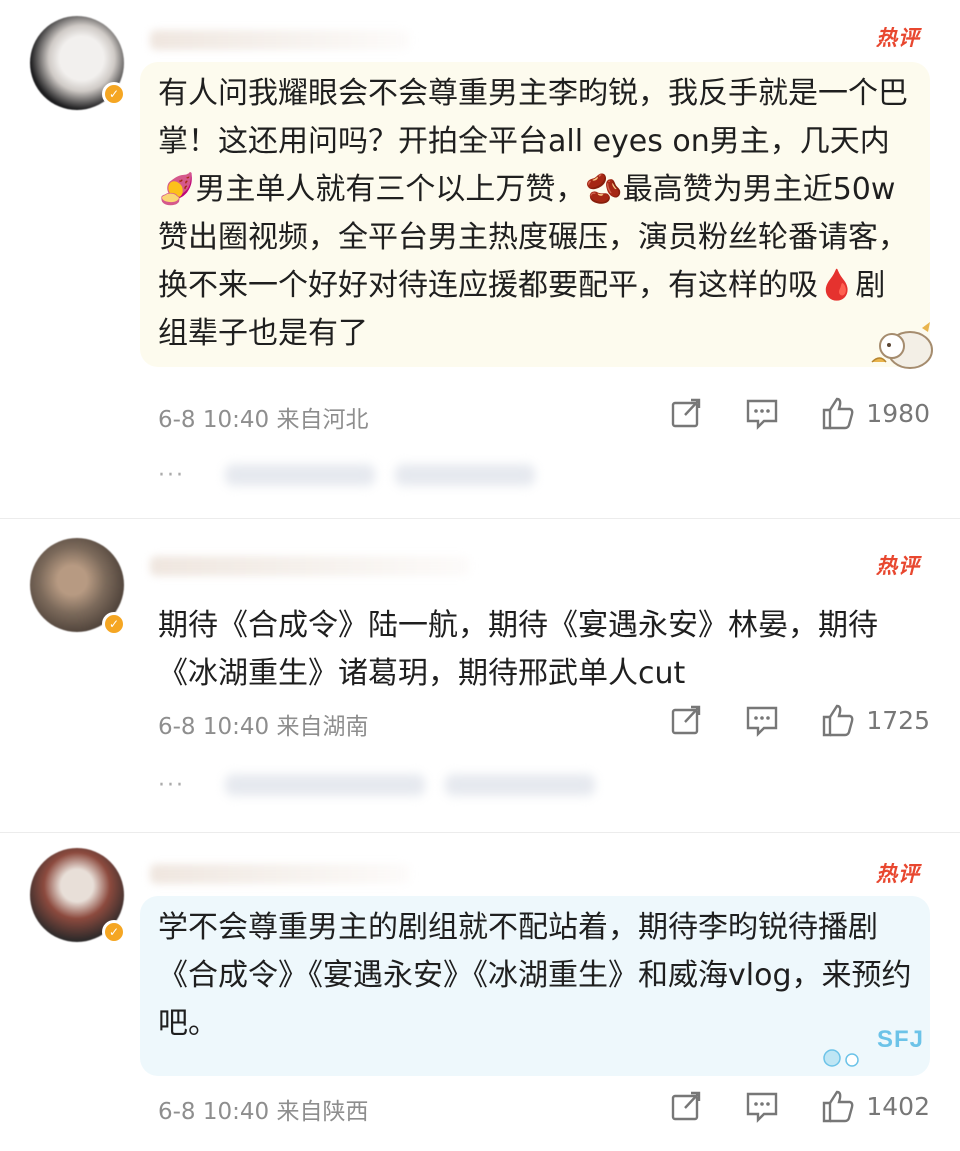 Image resolution: width=960 pixels, height=1151 pixels. Describe the element at coordinates (902, 345) in the screenshot. I see `sheep-sticker-icon` at that location.